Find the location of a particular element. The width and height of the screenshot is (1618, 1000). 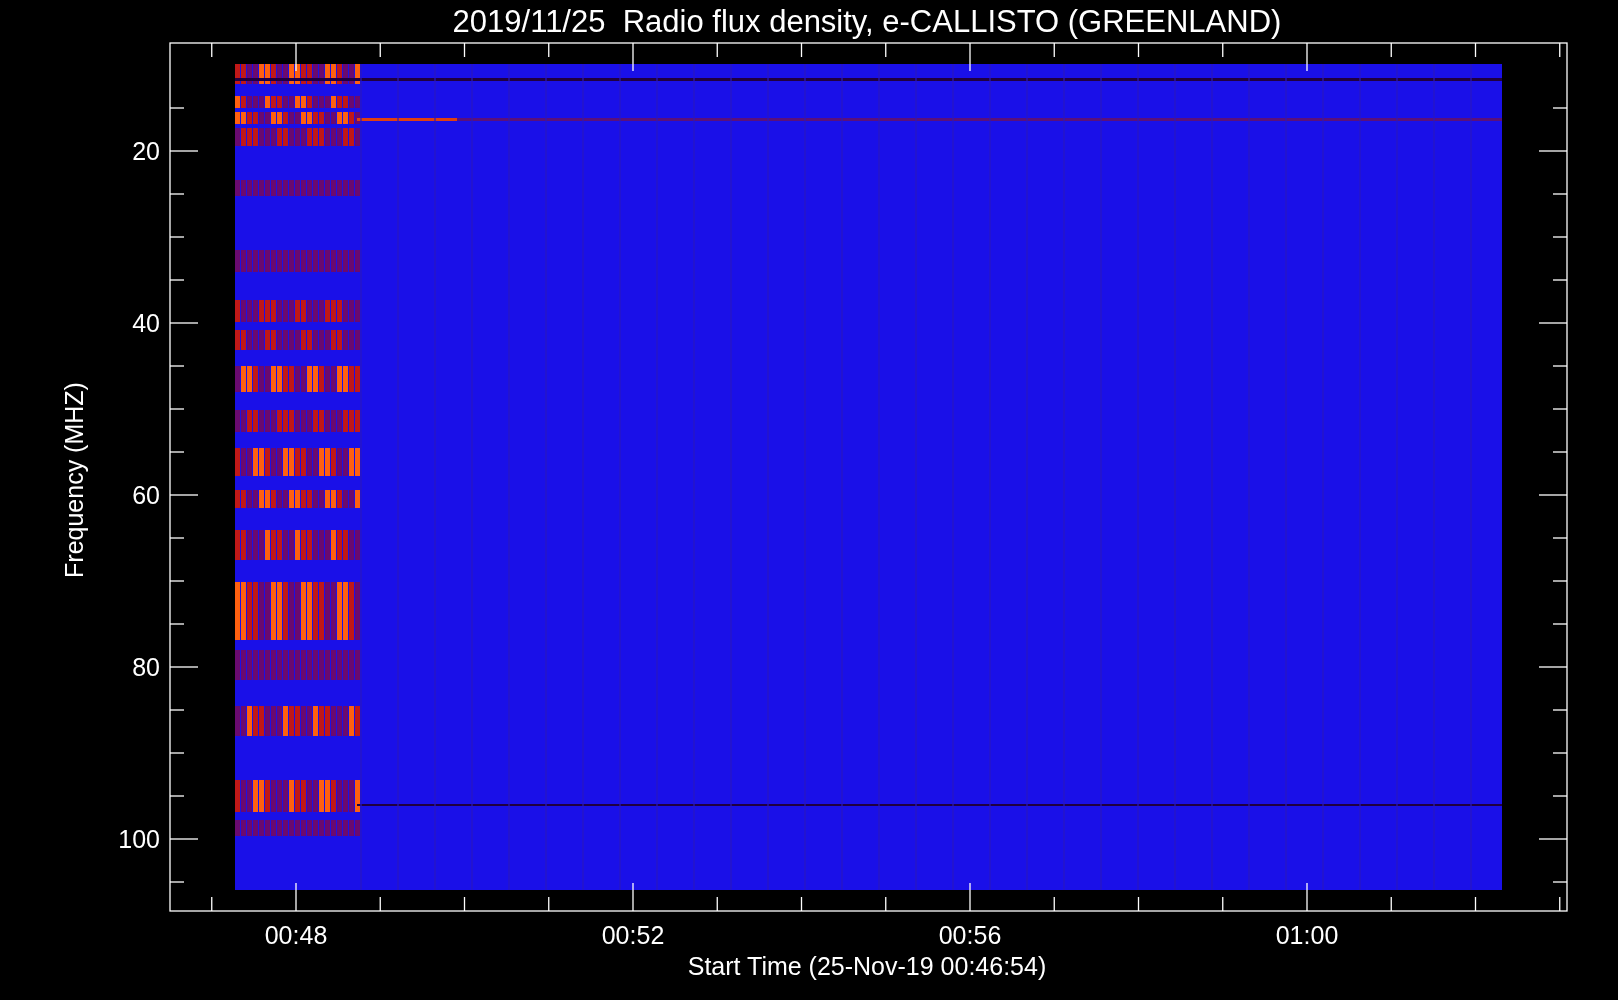

x-tick-label: 00:48 is located at coordinates (296, 935).